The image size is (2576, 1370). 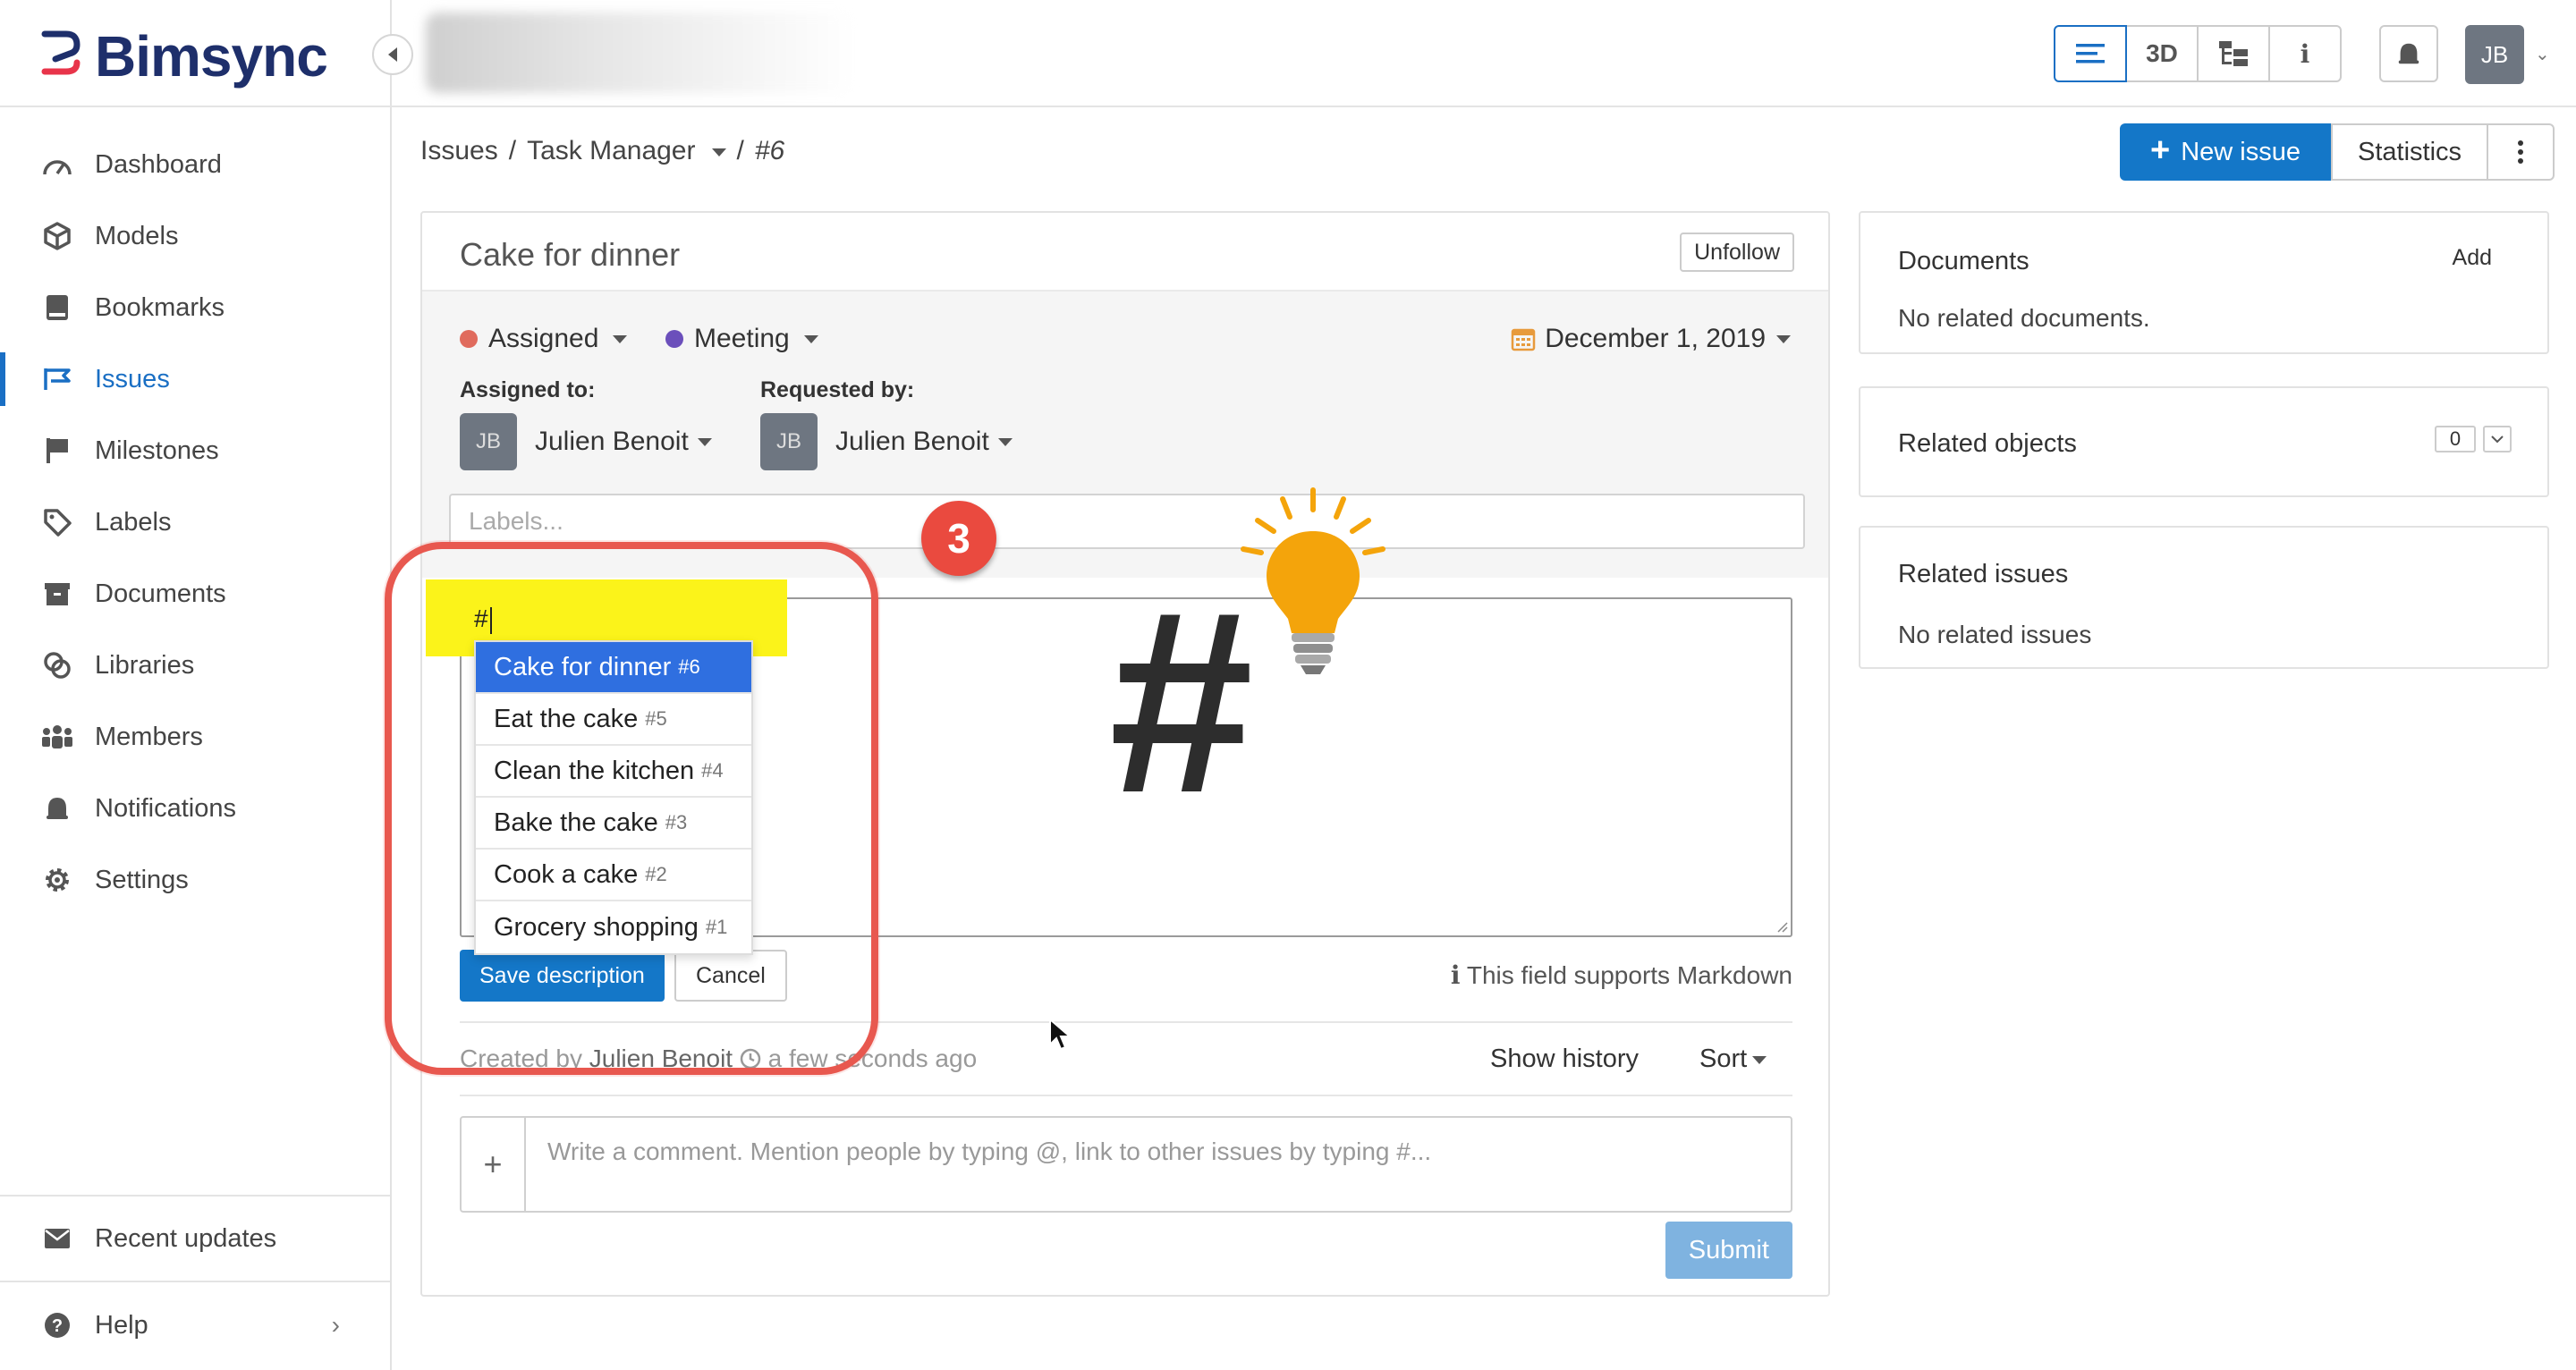 What do you see at coordinates (640, 53) in the screenshot?
I see `project-selector` at bounding box center [640, 53].